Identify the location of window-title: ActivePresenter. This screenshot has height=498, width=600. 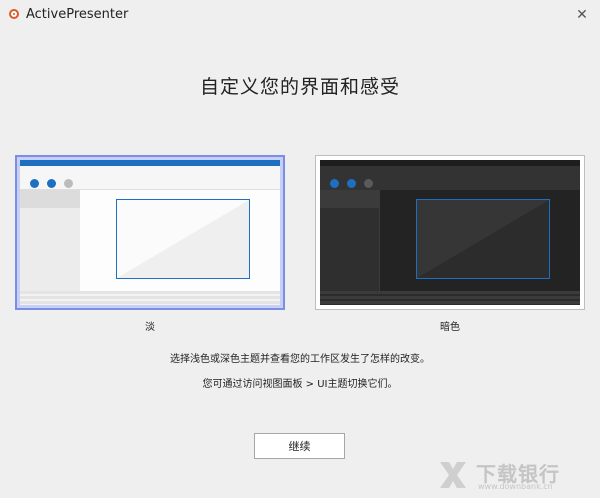
(77, 14).